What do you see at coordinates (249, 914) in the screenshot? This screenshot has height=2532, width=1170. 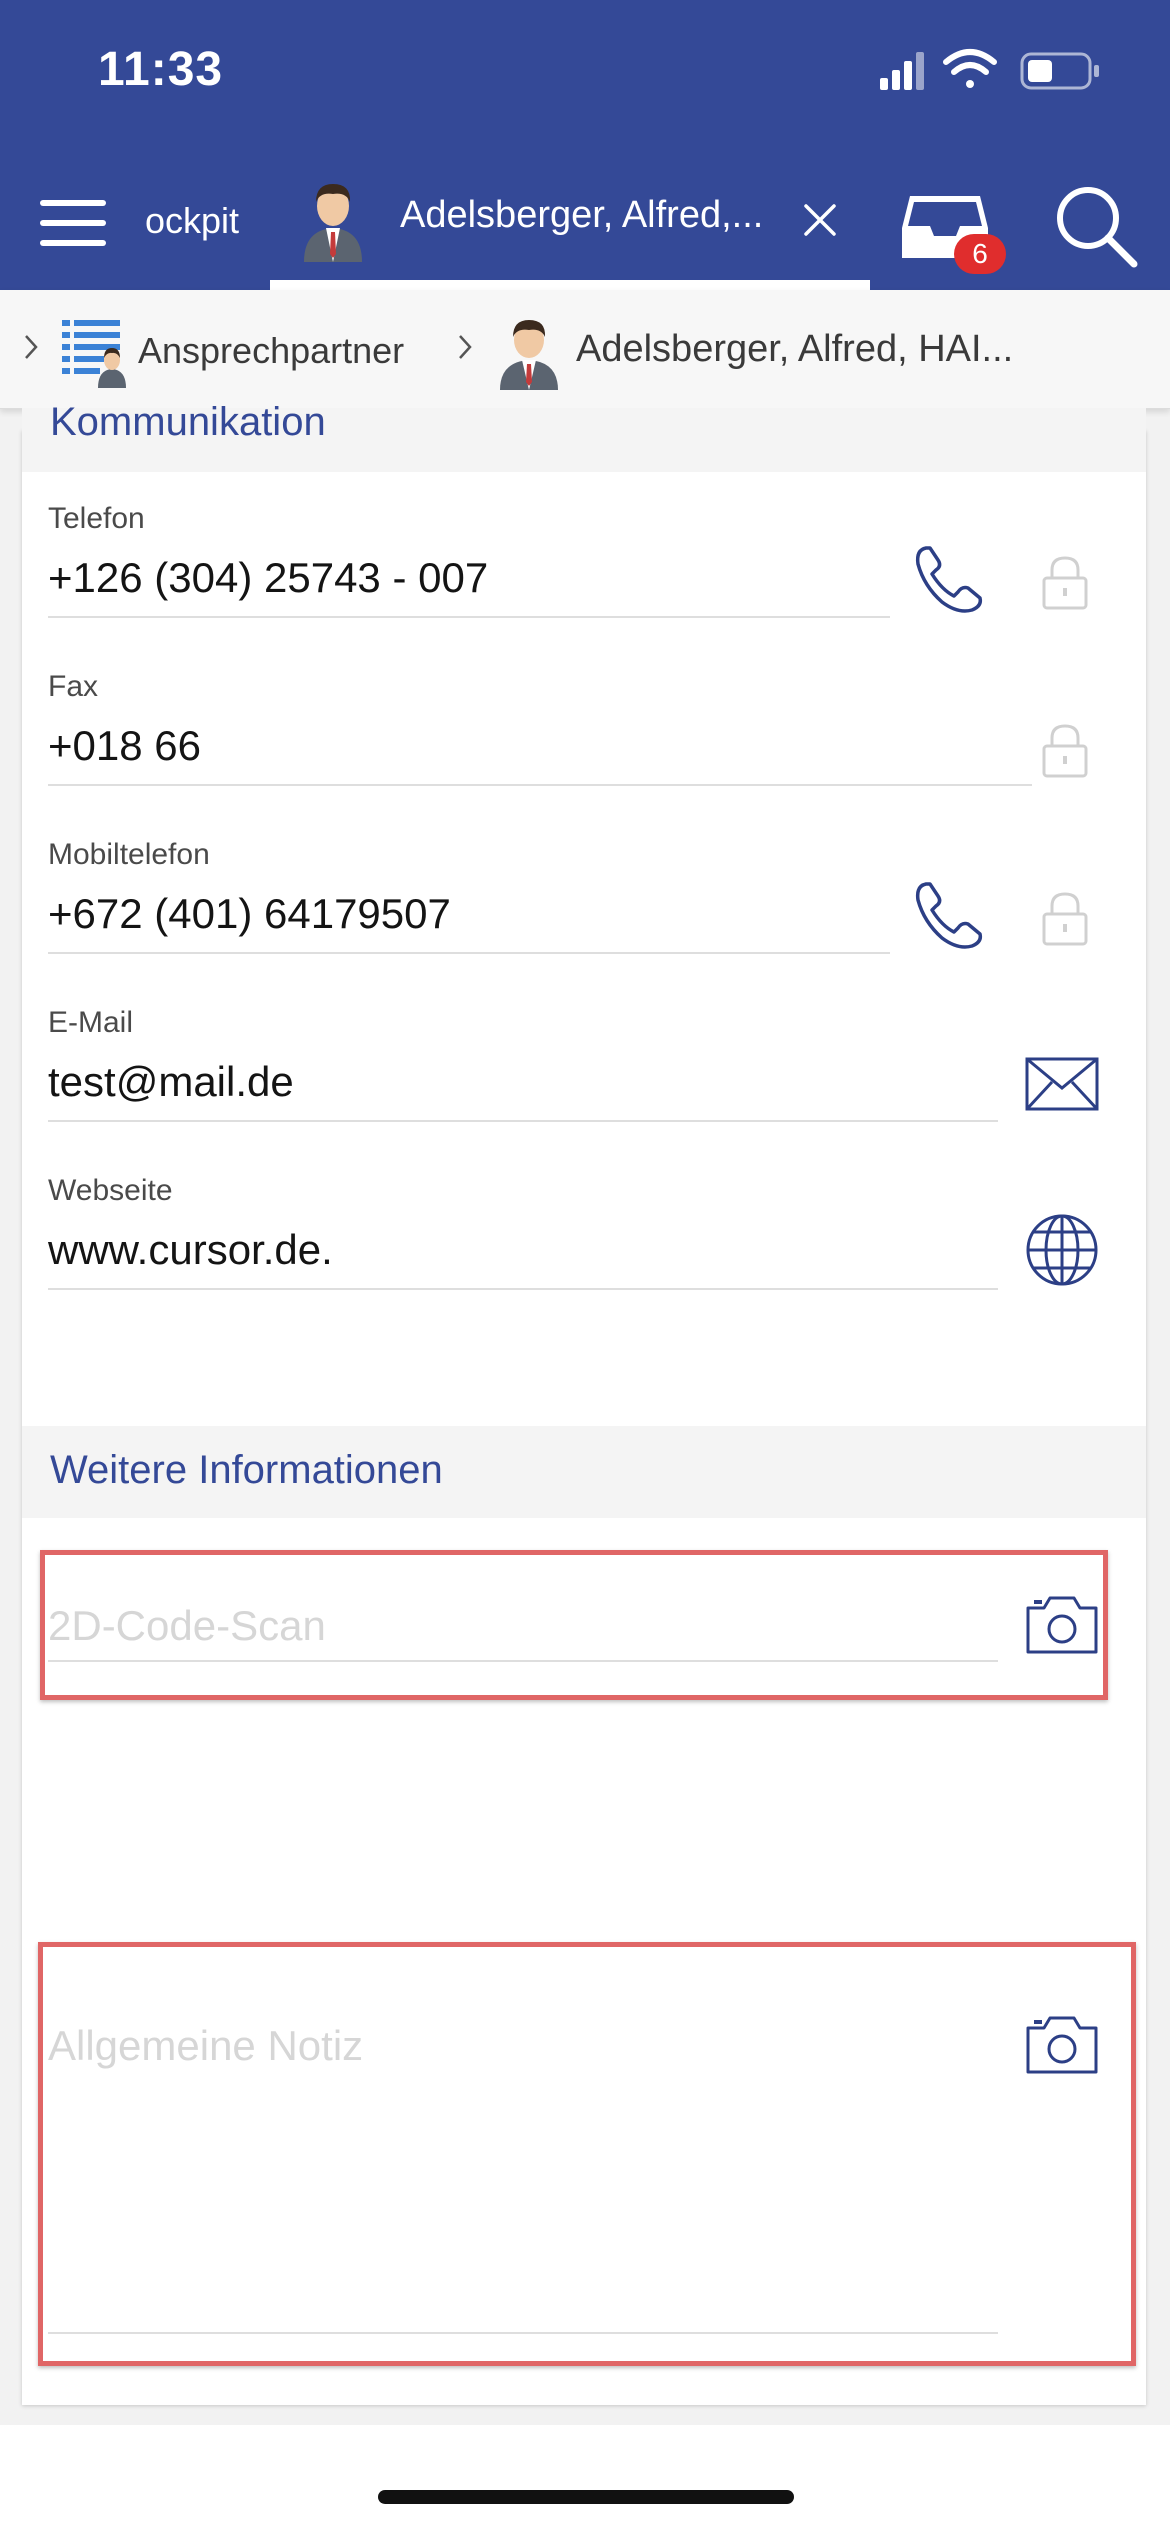 I see `mobiltelefon-field: +672 (401) 64179507` at bounding box center [249, 914].